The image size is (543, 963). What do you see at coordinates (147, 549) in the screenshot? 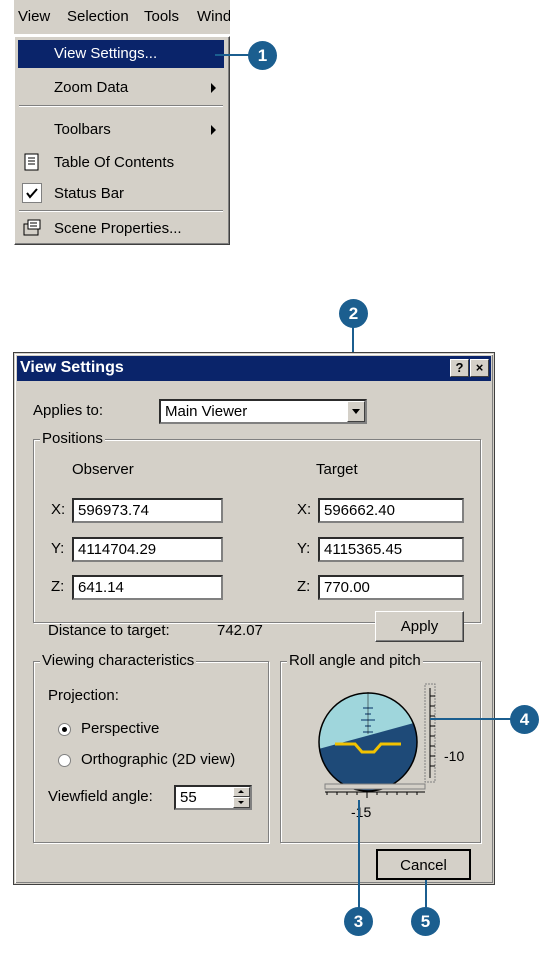
I see `observer-y-field: 4114704.29` at bounding box center [147, 549].